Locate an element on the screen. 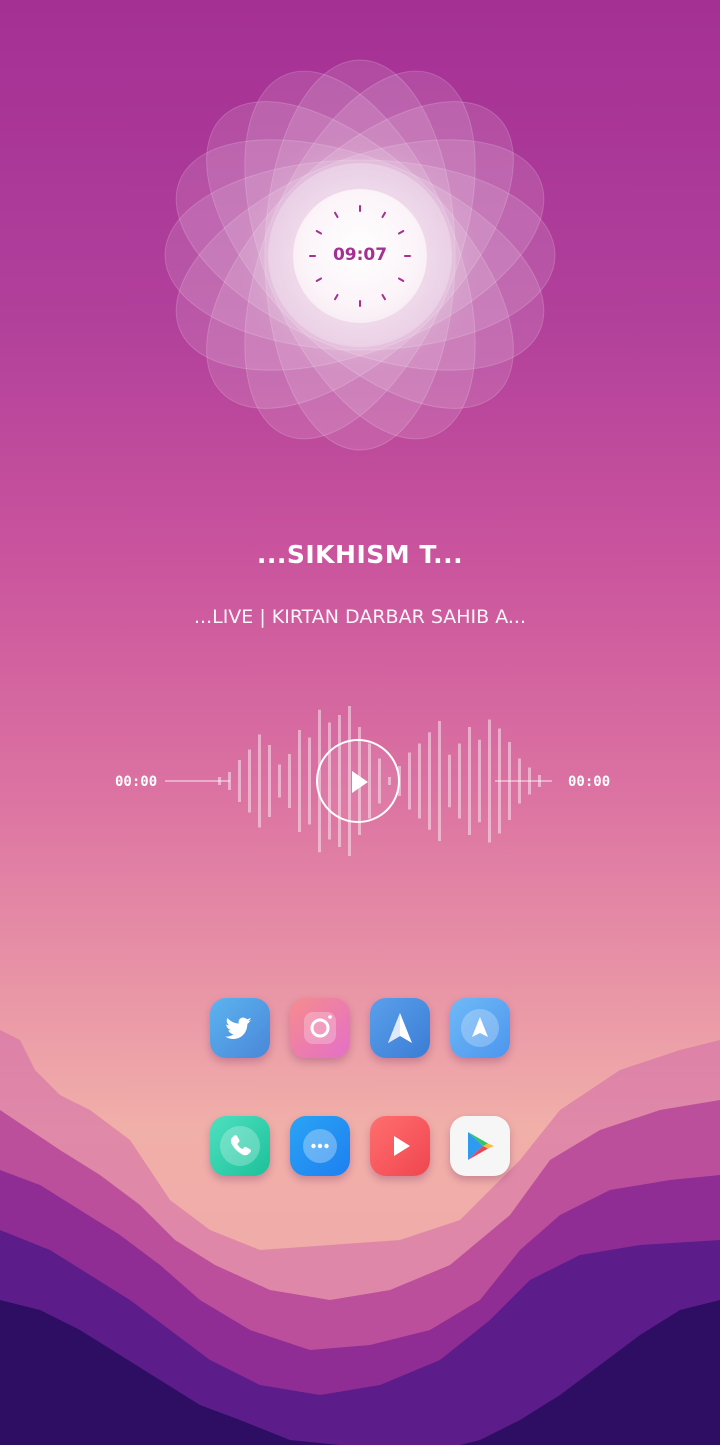 The width and height of the screenshot is (720, 1445). maps-app is located at coordinates (480, 1028).